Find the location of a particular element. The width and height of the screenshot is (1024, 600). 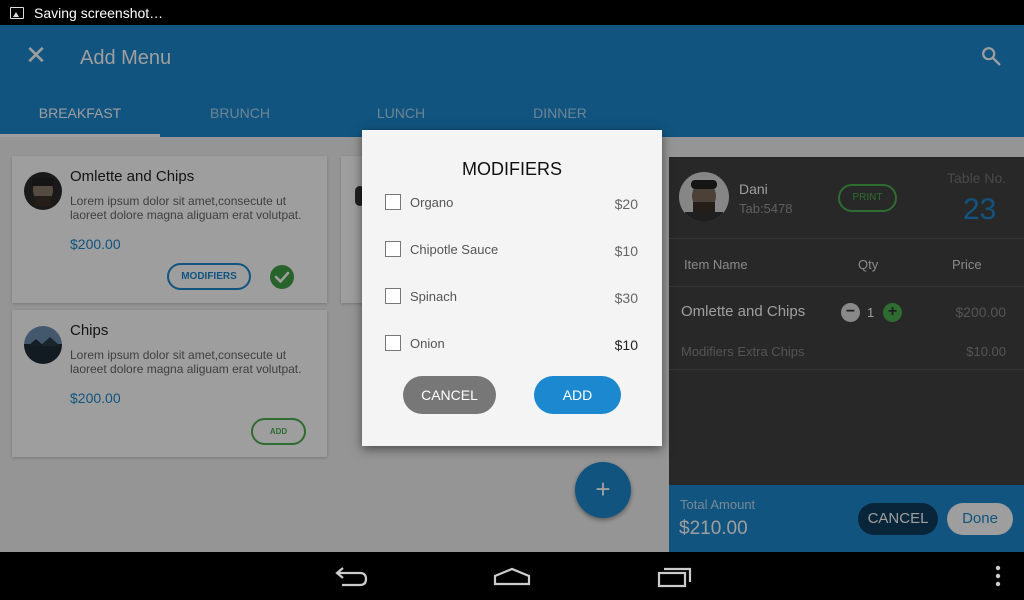

dialog-add-button: ADD is located at coordinates (577, 395).